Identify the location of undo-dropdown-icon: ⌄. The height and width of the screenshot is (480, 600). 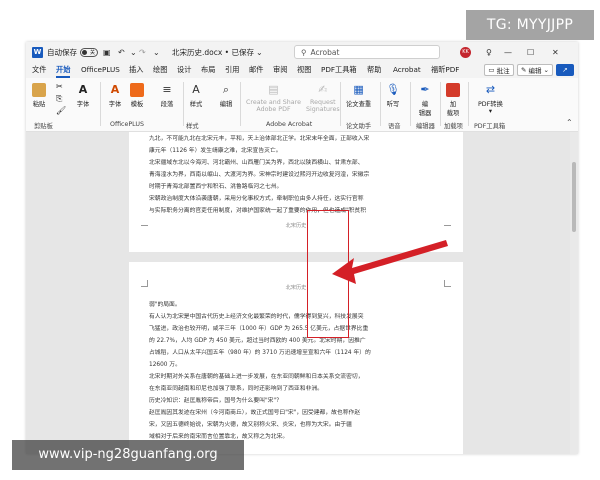
(133, 52).